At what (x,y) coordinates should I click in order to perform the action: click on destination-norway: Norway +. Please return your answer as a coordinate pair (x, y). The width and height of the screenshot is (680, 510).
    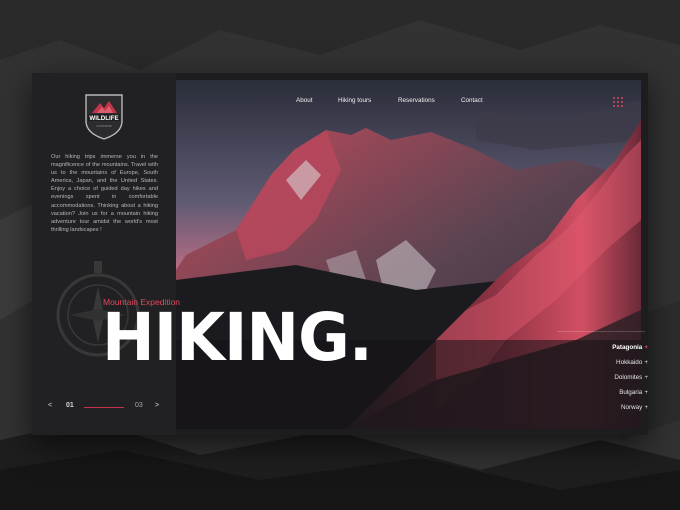
    Looking at the image, I should click on (610, 407).